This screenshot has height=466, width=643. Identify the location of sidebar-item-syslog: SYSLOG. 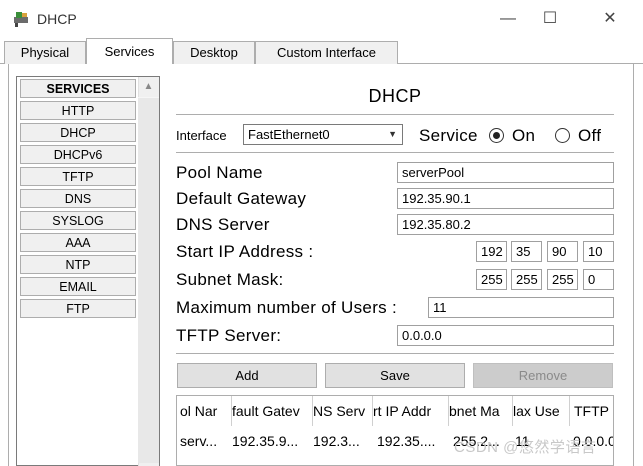
(78, 220).